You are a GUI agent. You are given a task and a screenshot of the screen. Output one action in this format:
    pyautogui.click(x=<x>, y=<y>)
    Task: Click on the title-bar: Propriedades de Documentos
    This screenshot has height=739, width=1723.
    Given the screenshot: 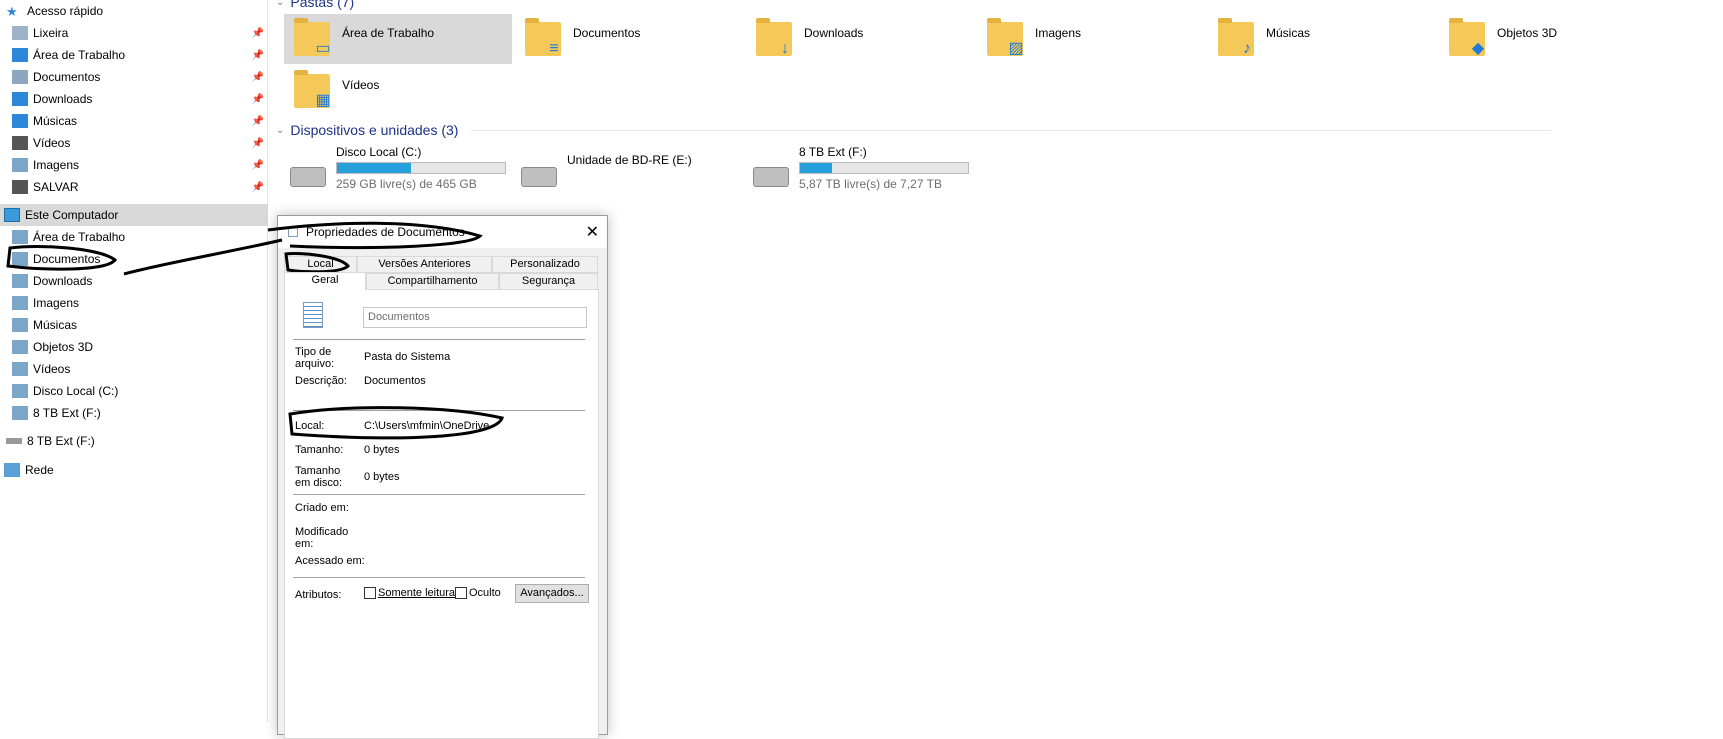 What is the action you would take?
    pyautogui.click(x=442, y=232)
    